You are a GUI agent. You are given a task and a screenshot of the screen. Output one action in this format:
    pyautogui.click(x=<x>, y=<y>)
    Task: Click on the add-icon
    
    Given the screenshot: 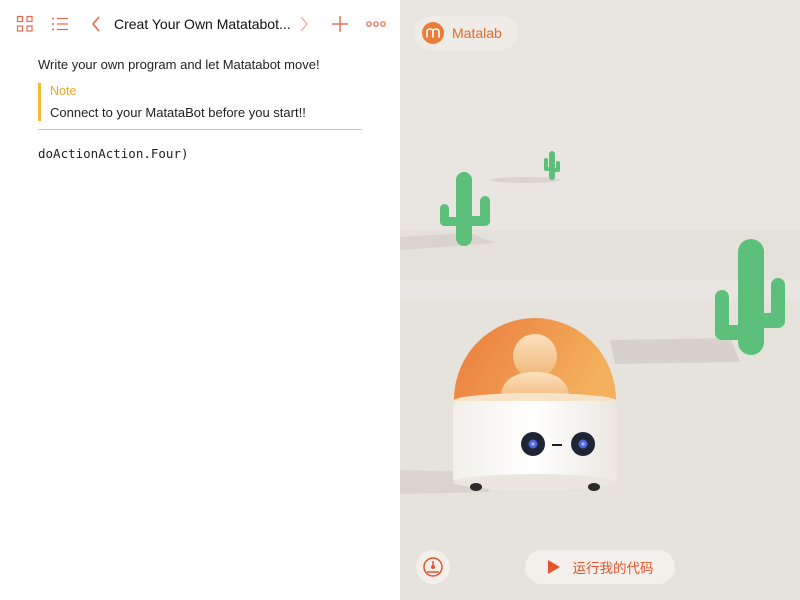 What is the action you would take?
    pyautogui.click(x=340, y=24)
    